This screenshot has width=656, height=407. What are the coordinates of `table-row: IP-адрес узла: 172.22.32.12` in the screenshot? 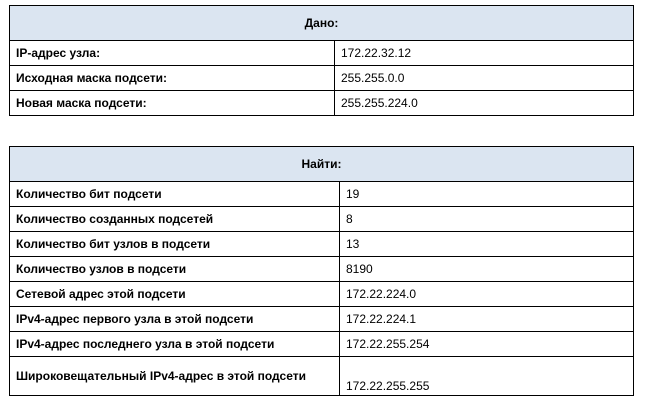 It's located at (322, 53).